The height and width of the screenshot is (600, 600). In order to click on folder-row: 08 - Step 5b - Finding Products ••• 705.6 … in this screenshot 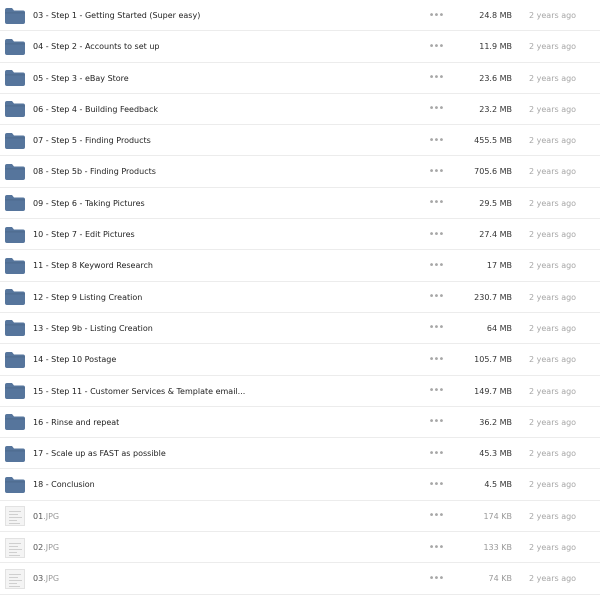, I will do `click(300, 172)`.